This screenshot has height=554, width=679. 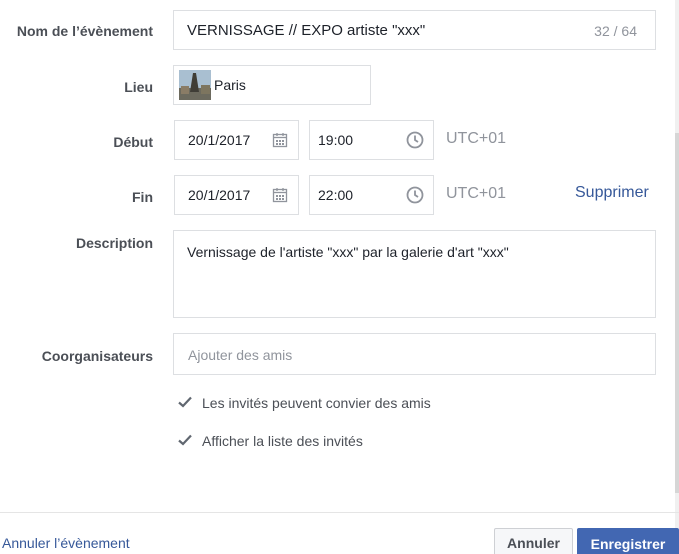 What do you see at coordinates (371, 195) in the screenshot?
I see `end-time-field: 22:00` at bounding box center [371, 195].